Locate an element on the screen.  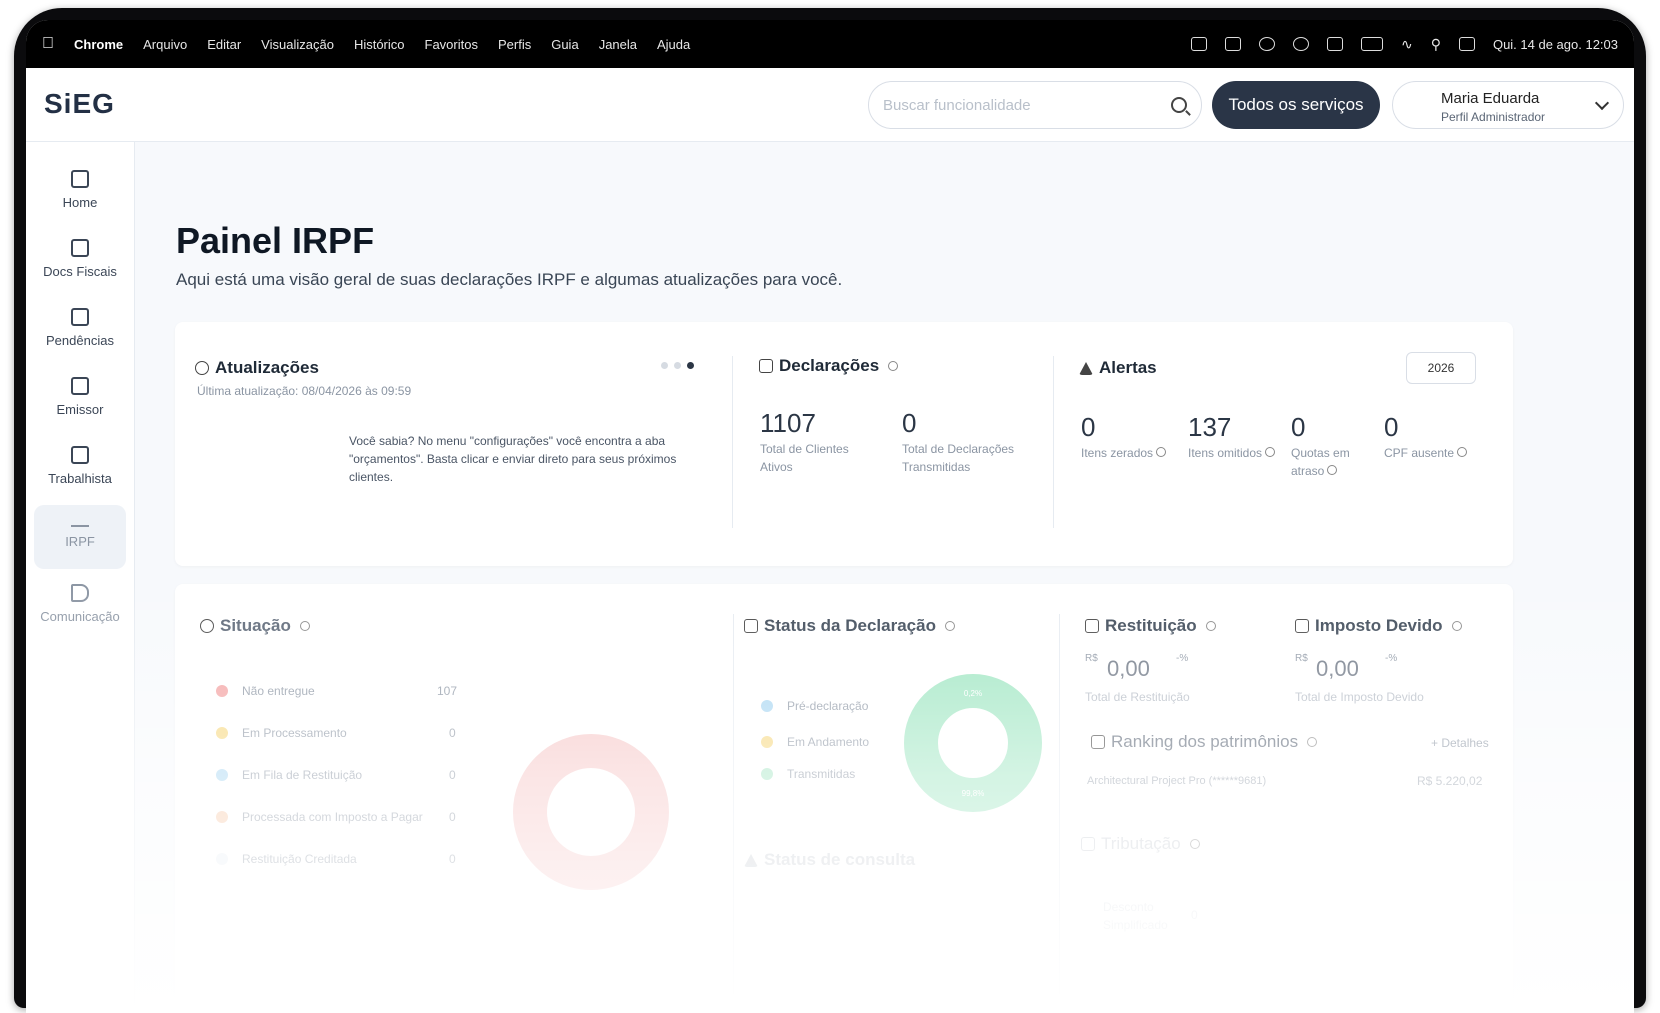
imposto-title-text: Imposto Devido is located at coordinates (1379, 625).